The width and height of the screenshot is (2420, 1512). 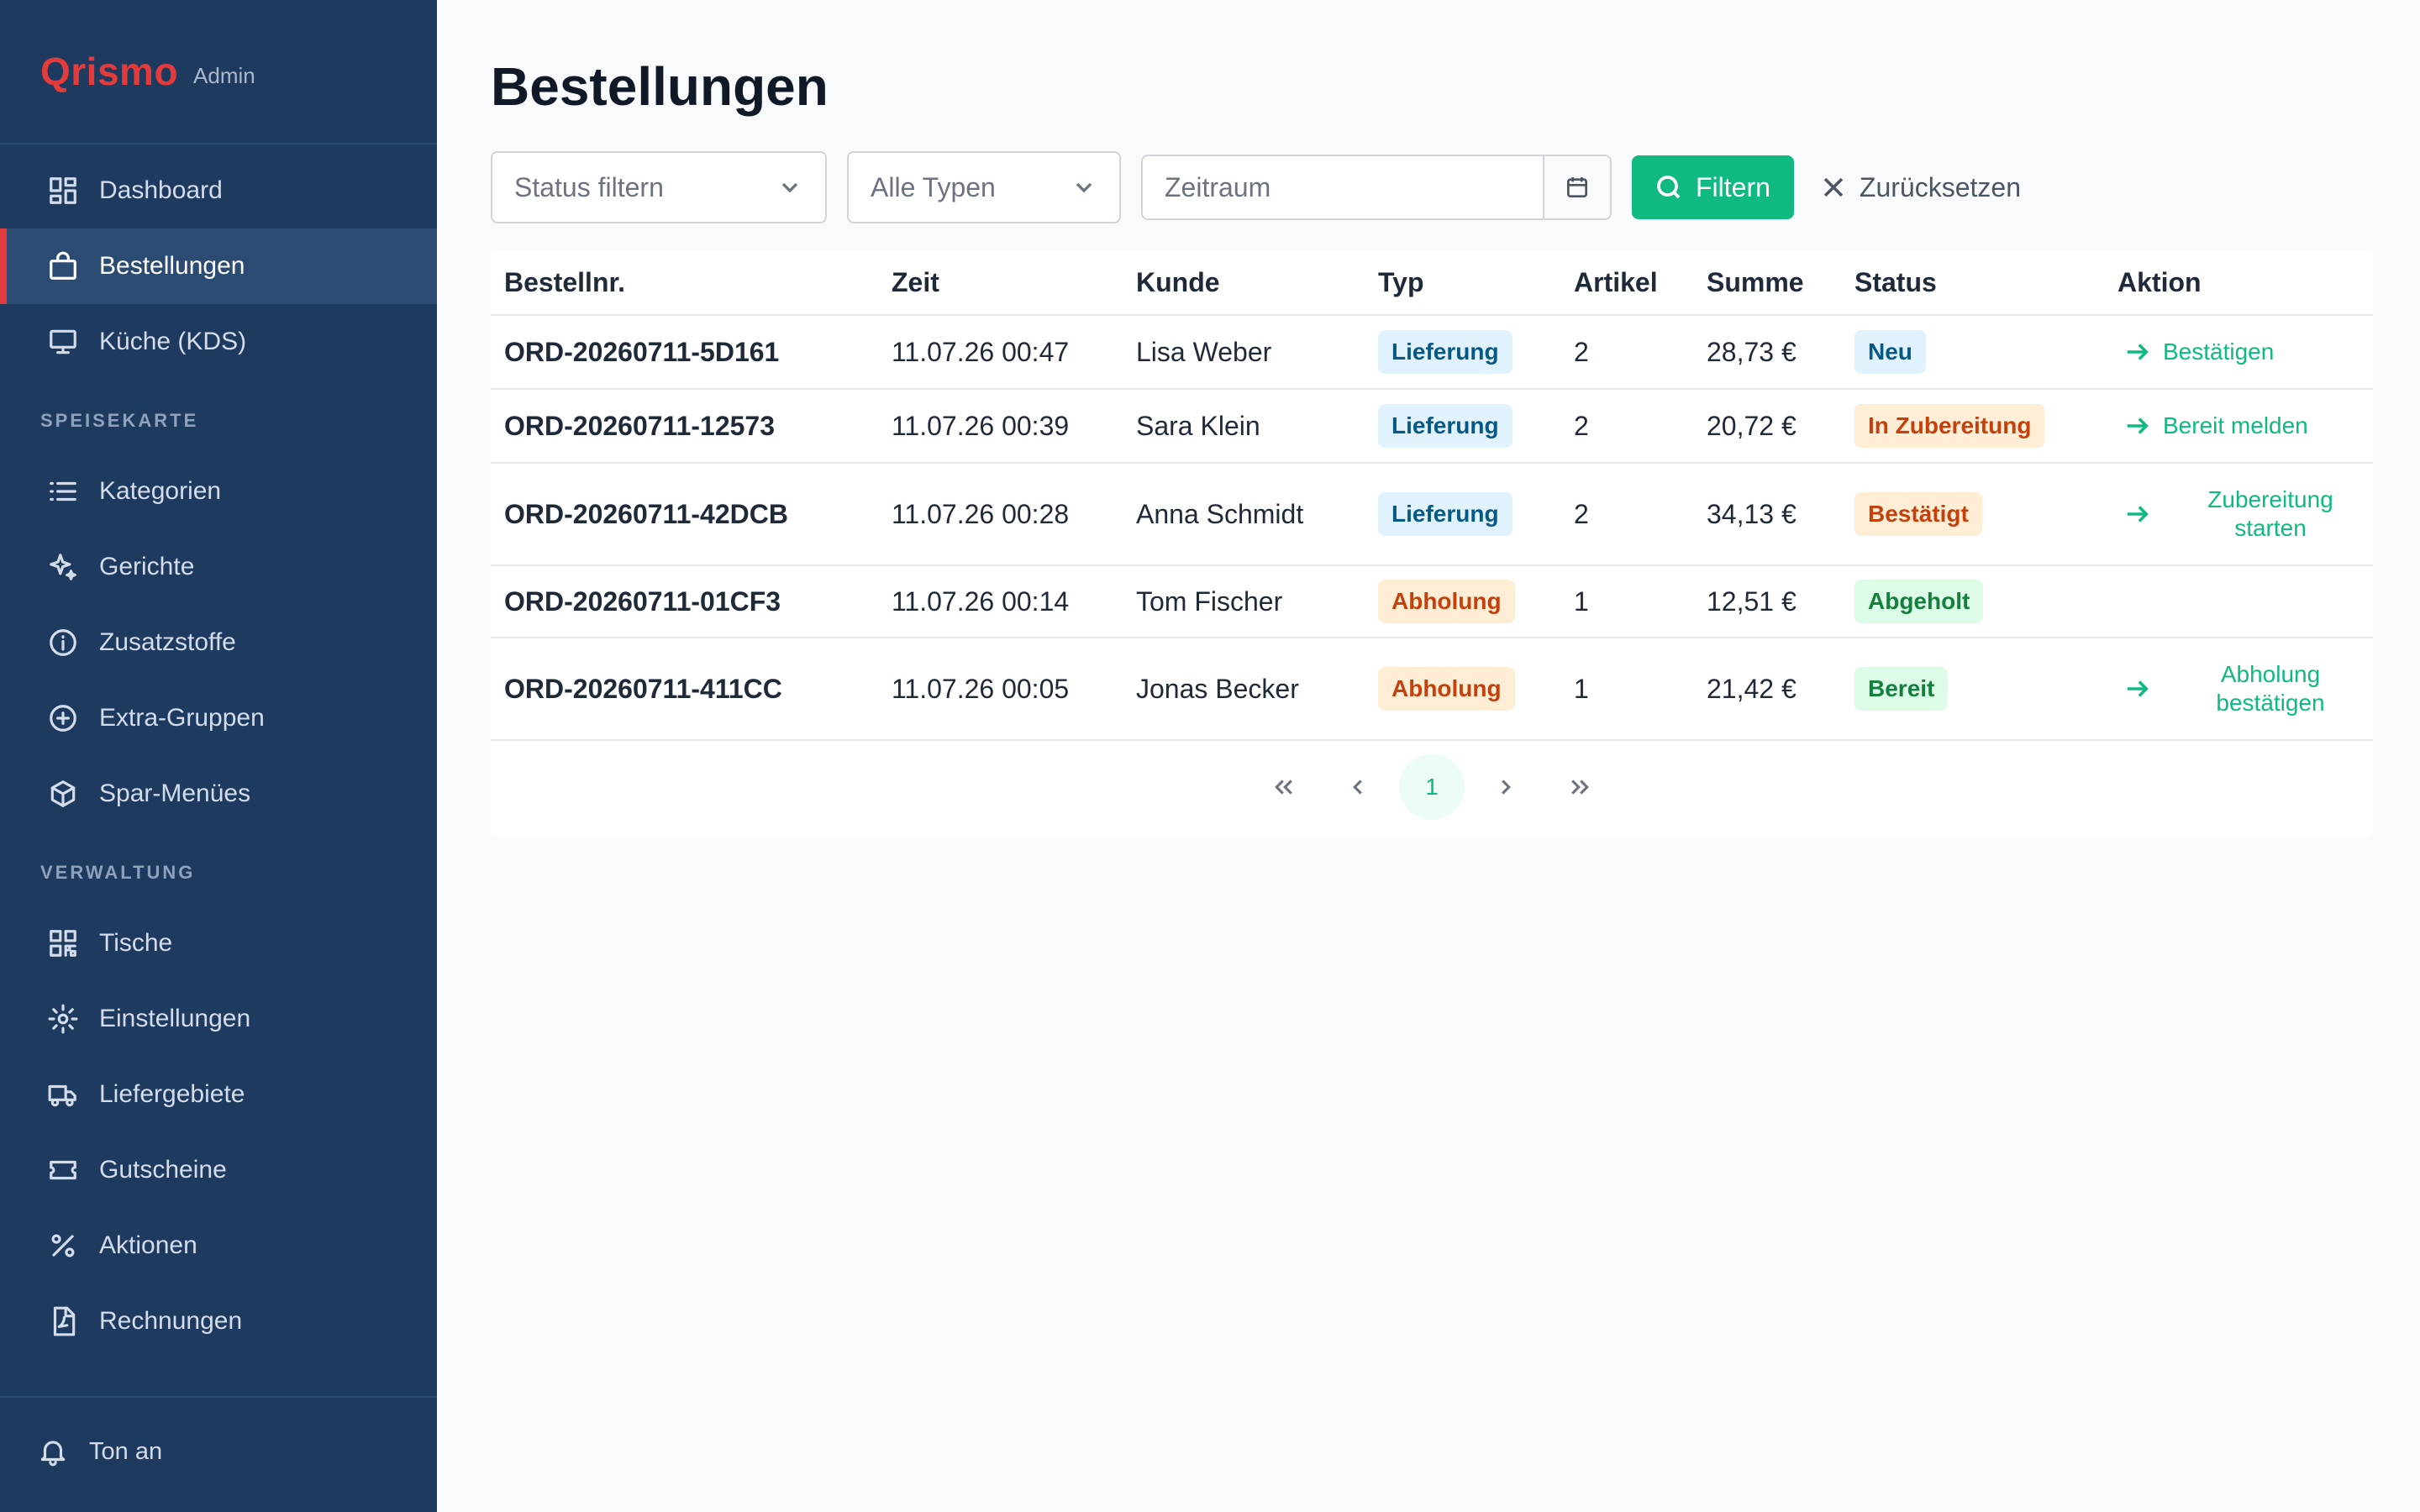 I want to click on sidebar-item-tables: Tische, so click(x=218, y=943).